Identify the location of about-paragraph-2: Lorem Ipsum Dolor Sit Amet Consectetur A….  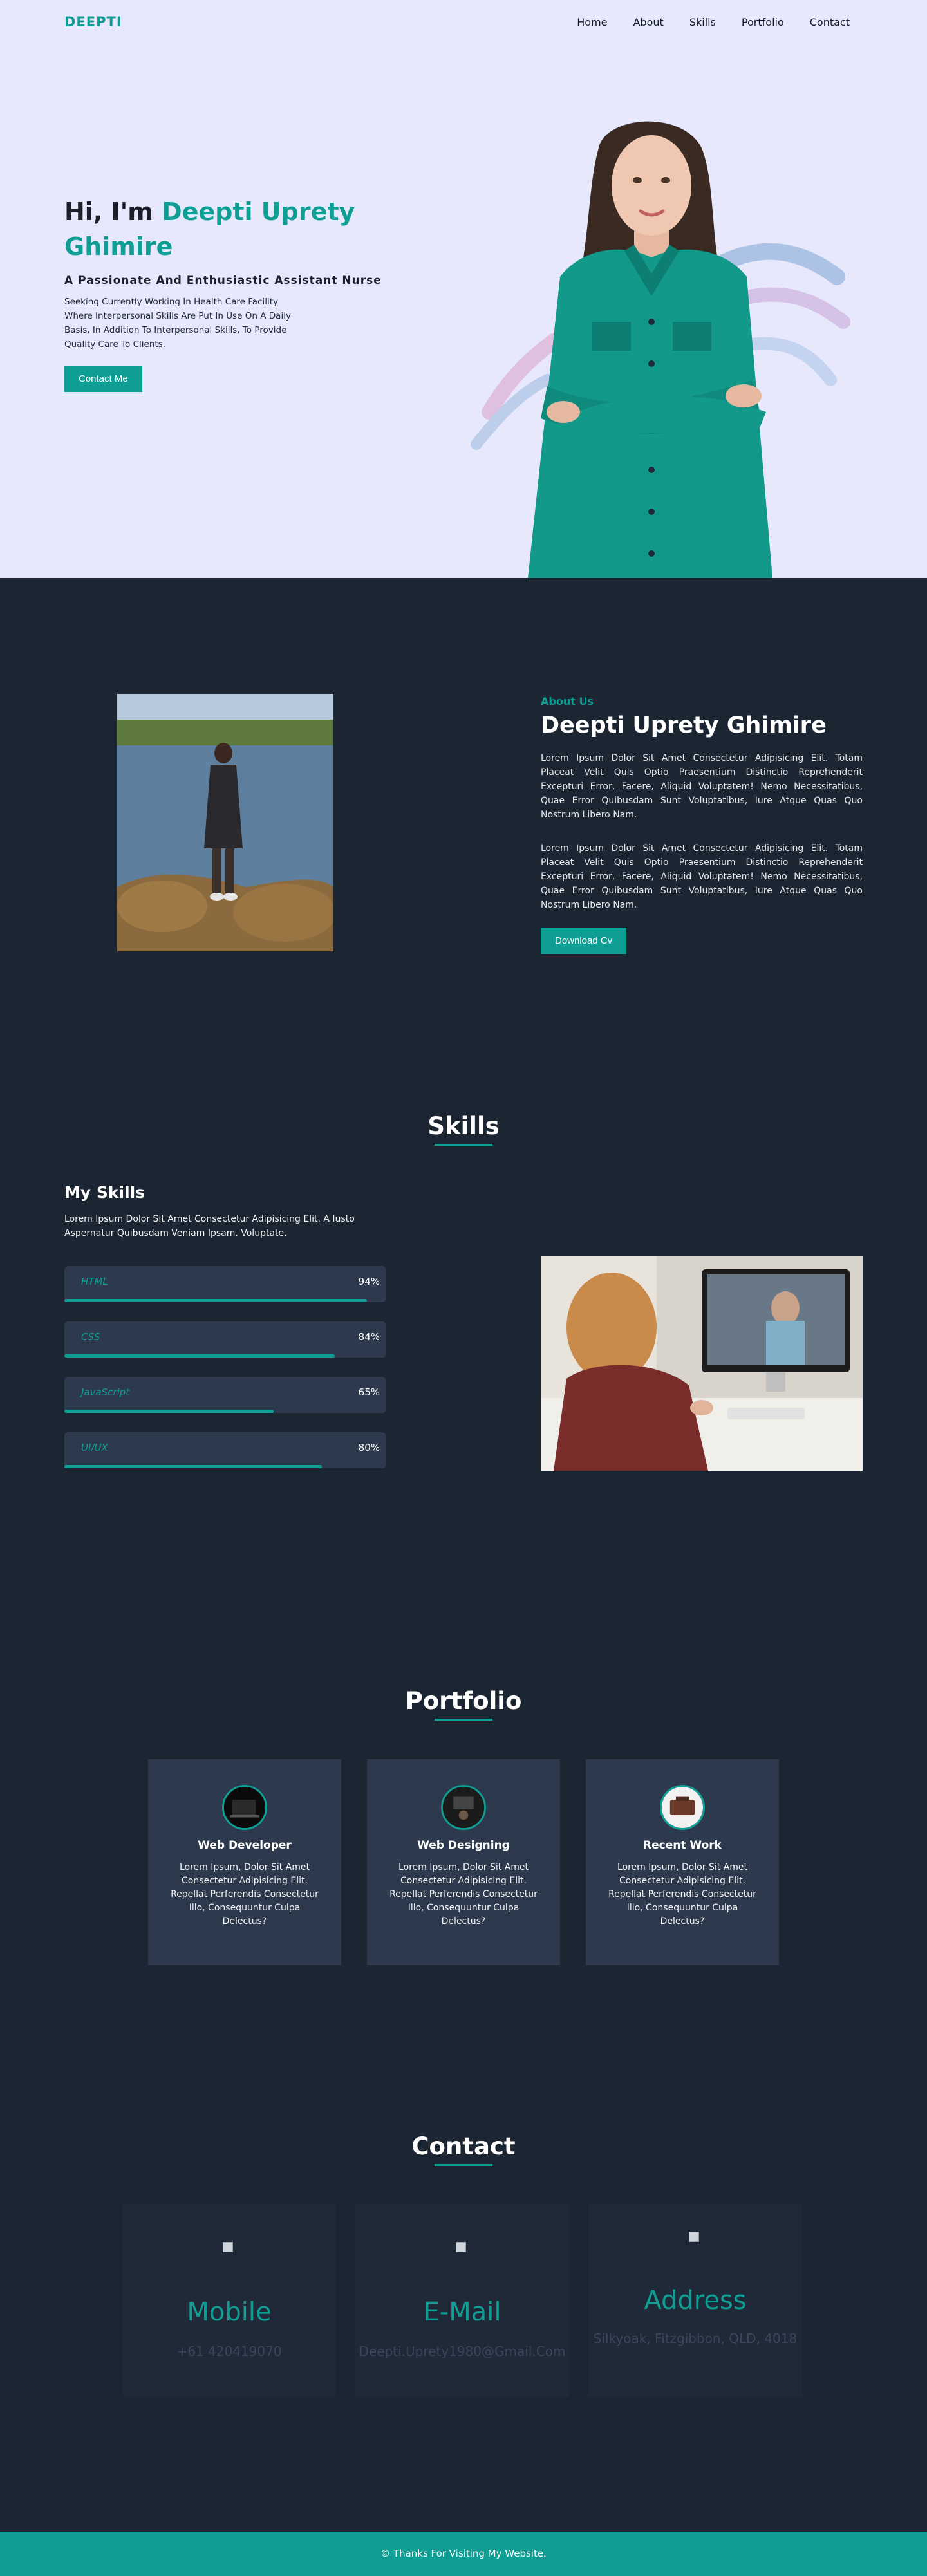
(702, 876).